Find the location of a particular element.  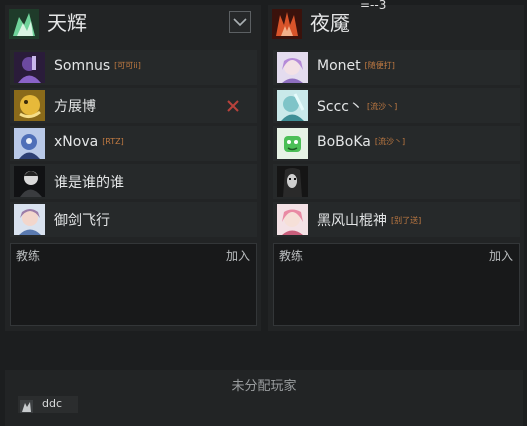

purple-hero-avatar-icon is located at coordinates (29, 67).